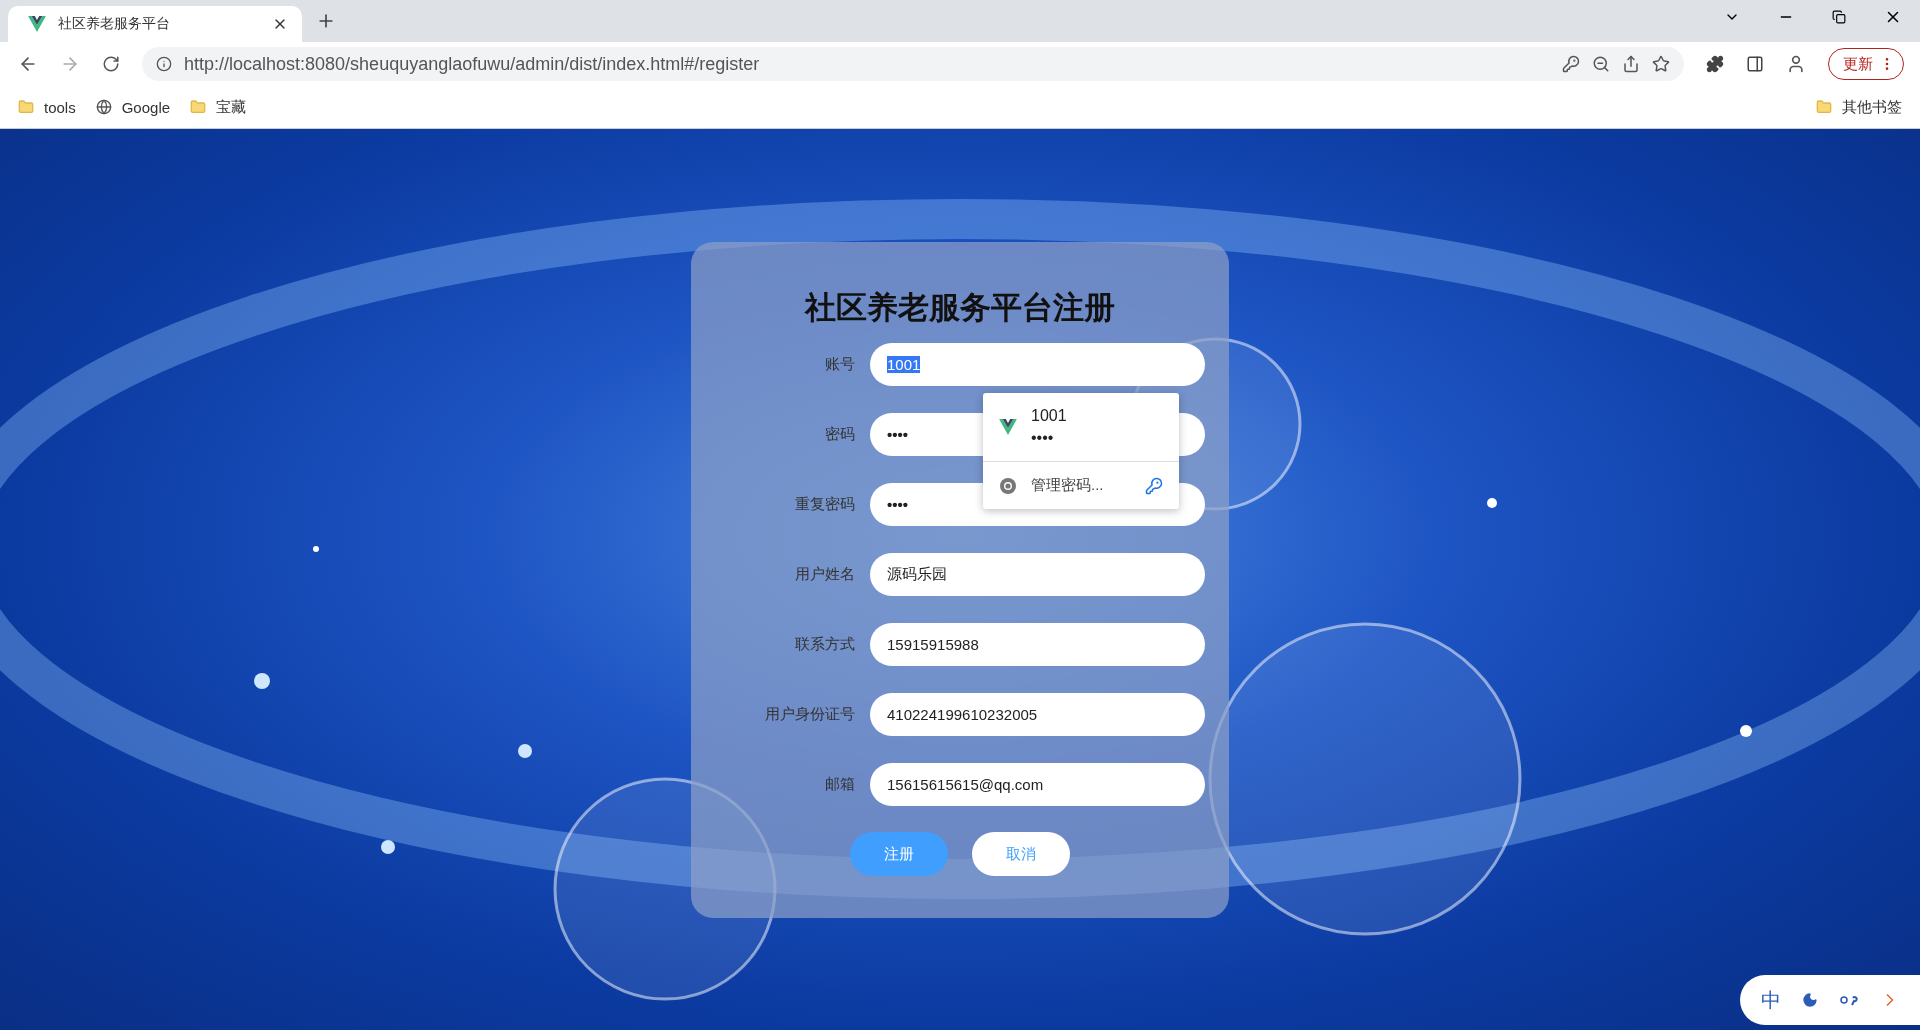  What do you see at coordinates (1008, 485) in the screenshot?
I see `chrome-logo-icon` at bounding box center [1008, 485].